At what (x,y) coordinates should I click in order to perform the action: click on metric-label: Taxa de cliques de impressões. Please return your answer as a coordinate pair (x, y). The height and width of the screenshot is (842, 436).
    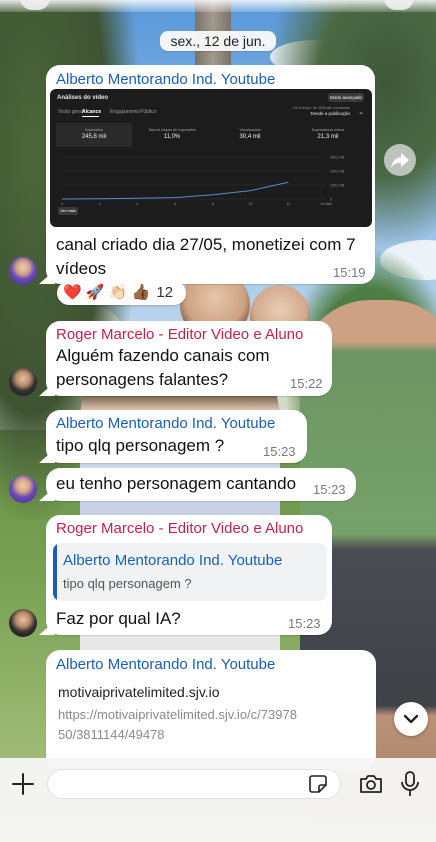
    Looking at the image, I should click on (172, 130).